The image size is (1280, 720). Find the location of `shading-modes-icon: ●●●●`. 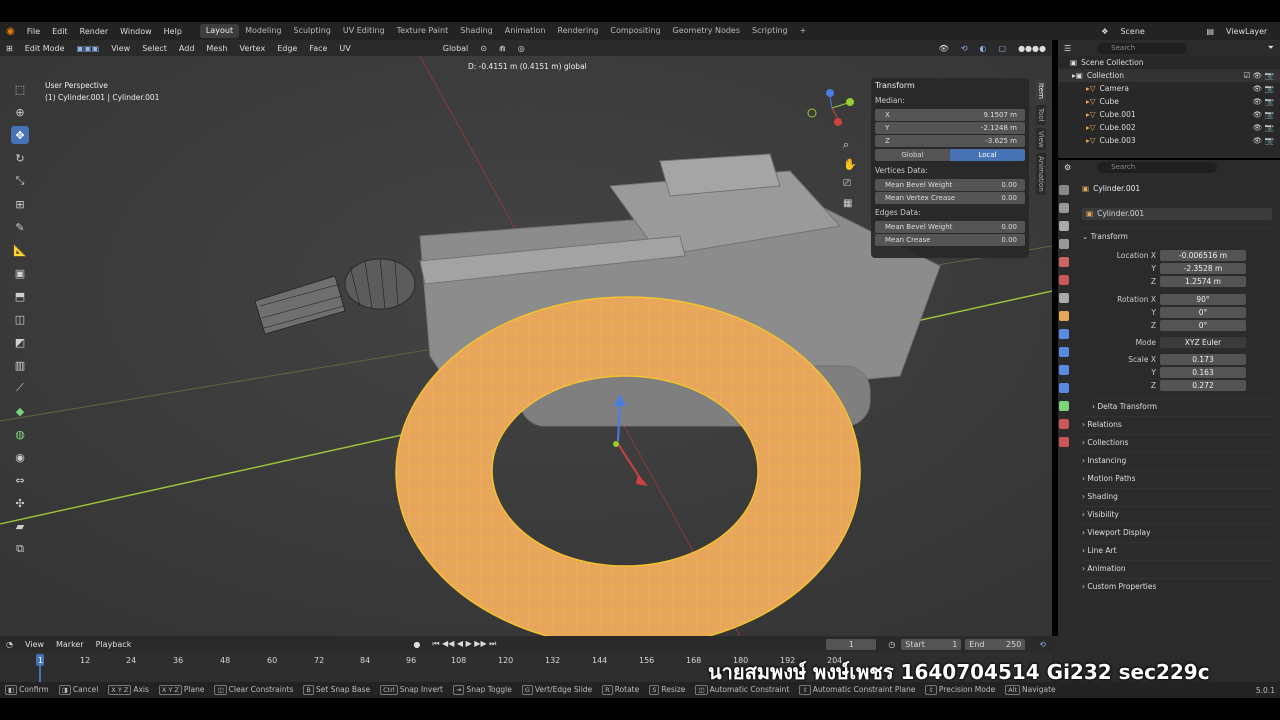

shading-modes-icon: ●●●● is located at coordinates (1032, 48).